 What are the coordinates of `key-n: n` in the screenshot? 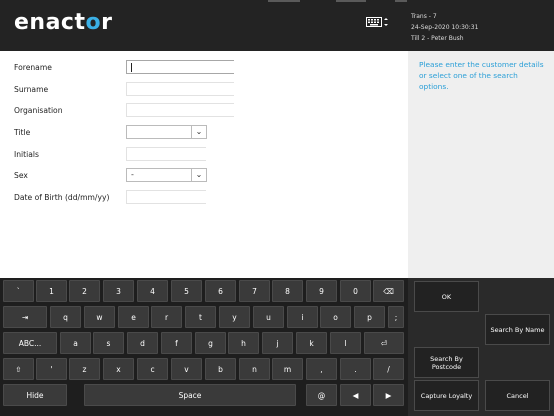 It's located at (254, 369).